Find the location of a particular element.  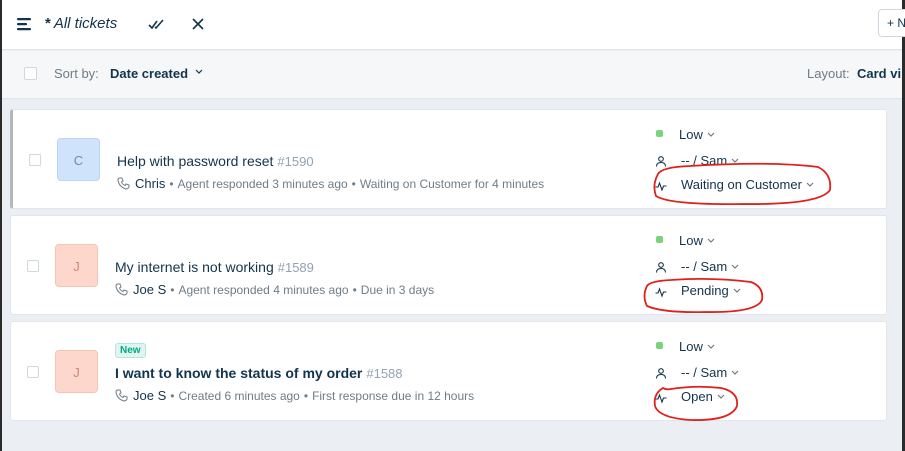

ticket-subject-link: My internet is not working #1589 is located at coordinates (214, 267).